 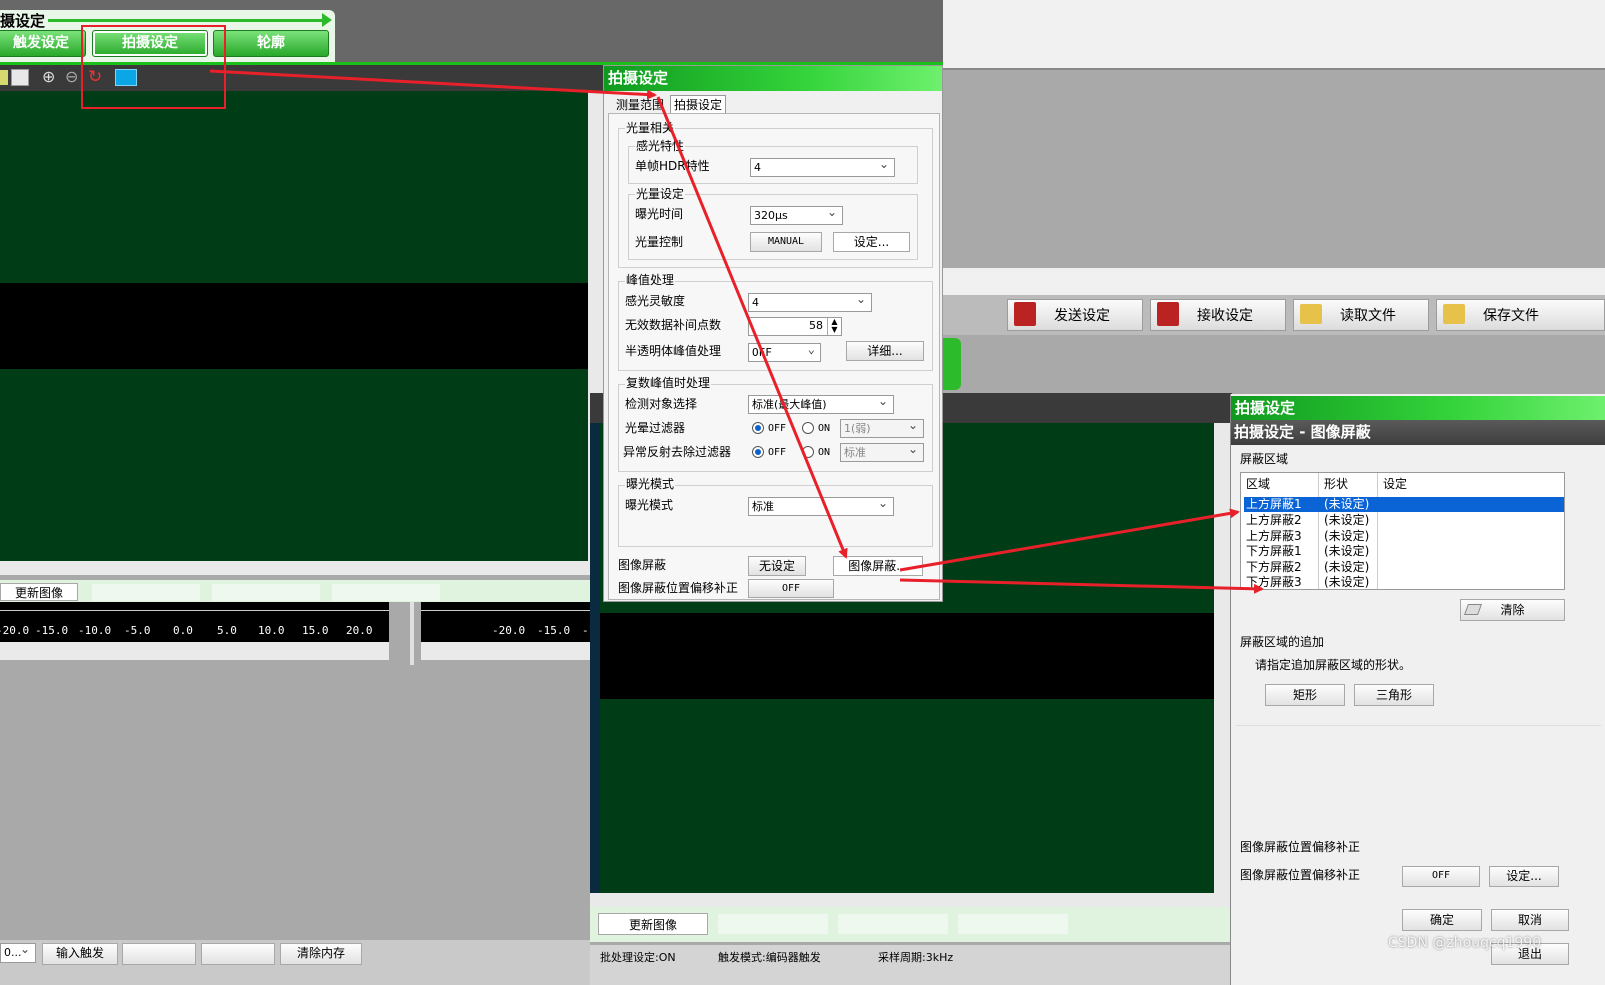 What do you see at coordinates (1069, 540) in the screenshot?
I see `arrow-to-mask-table` at bounding box center [1069, 540].